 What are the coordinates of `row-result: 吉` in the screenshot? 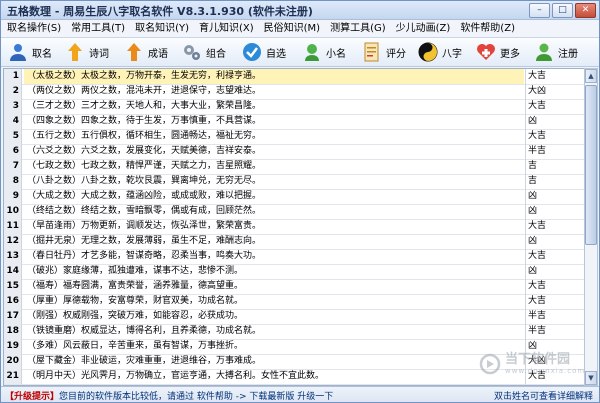 It's located at (554, 181).